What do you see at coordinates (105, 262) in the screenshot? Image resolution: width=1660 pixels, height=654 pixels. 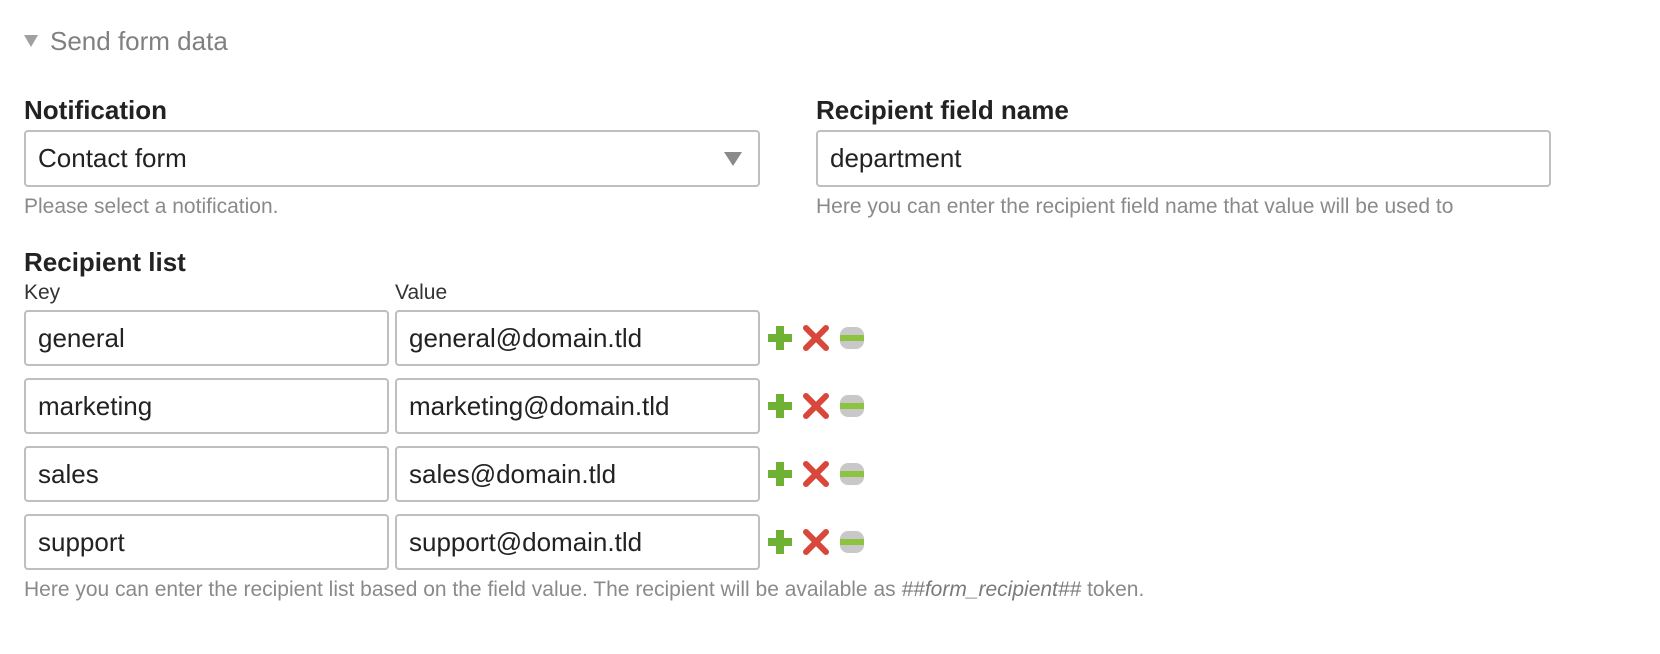 I see `recipient-list-label: Recipient list` at bounding box center [105, 262].